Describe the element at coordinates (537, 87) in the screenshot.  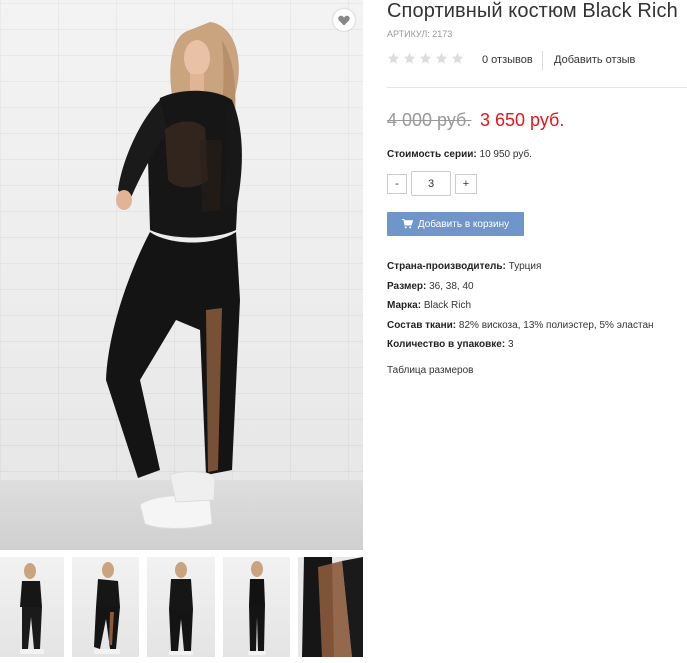
I see `section-divider` at that location.